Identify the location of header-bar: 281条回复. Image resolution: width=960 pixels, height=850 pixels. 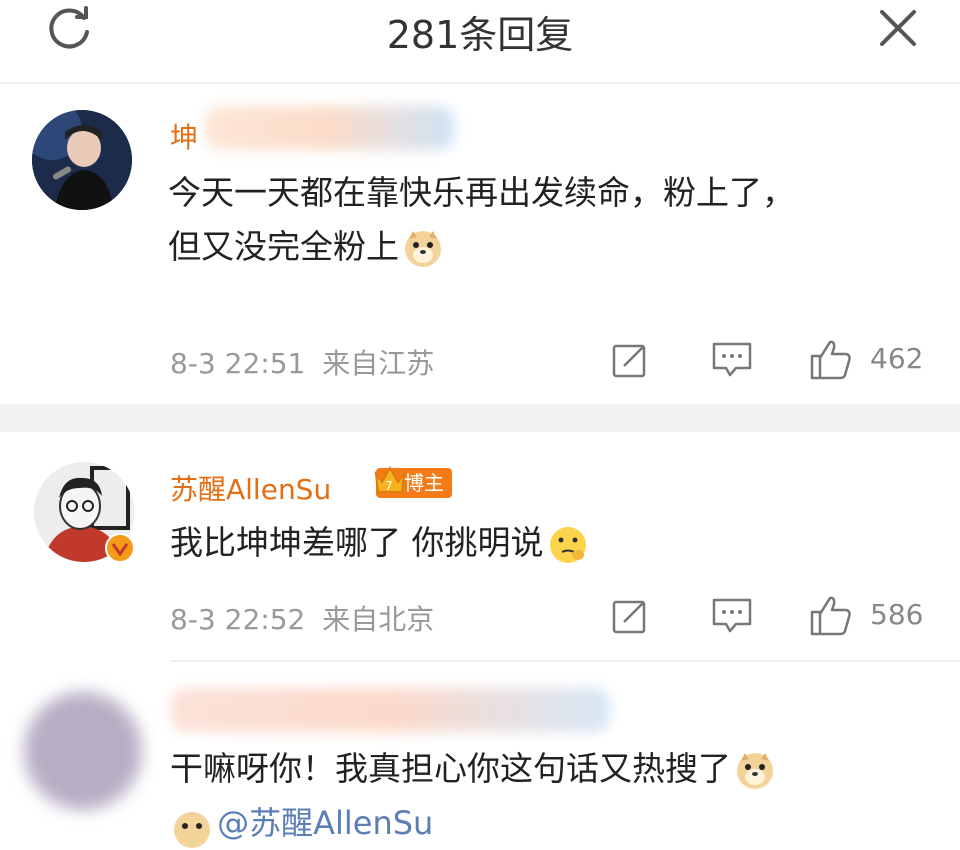
(480, 42).